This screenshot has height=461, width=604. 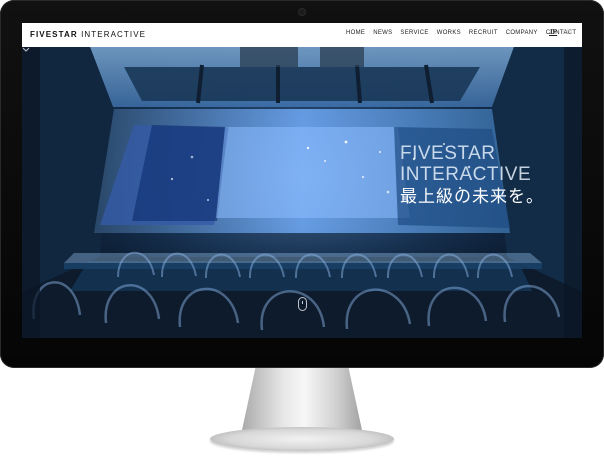 I want to click on chevron-down-icon, so click(x=26, y=49).